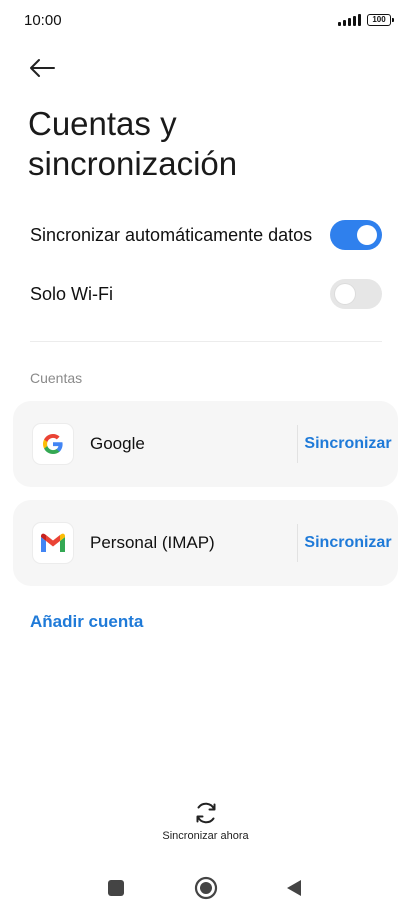 The width and height of the screenshot is (411, 914). I want to click on signal-icon, so click(349, 20).